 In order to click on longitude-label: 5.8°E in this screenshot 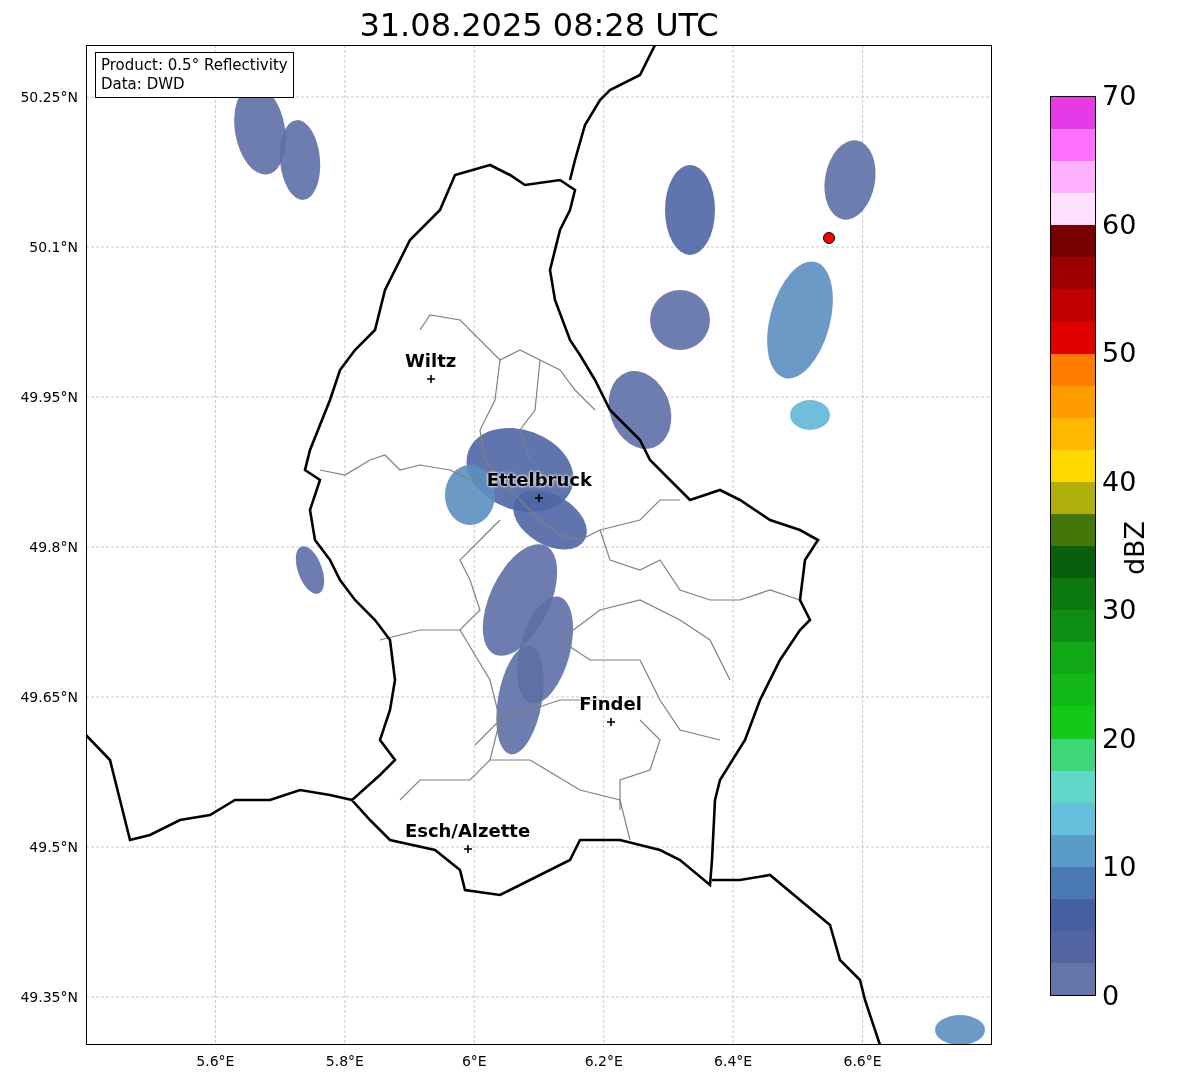, I will do `click(344, 1061)`.